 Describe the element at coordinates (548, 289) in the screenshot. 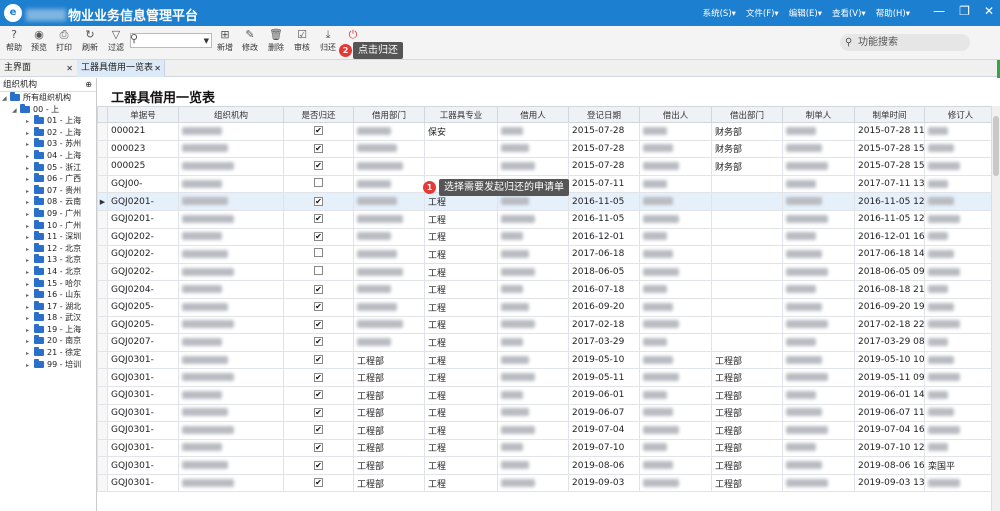

I see `table-row: GQJ0204-✔工程2016-07-182016-08-18 21:2016` at that location.